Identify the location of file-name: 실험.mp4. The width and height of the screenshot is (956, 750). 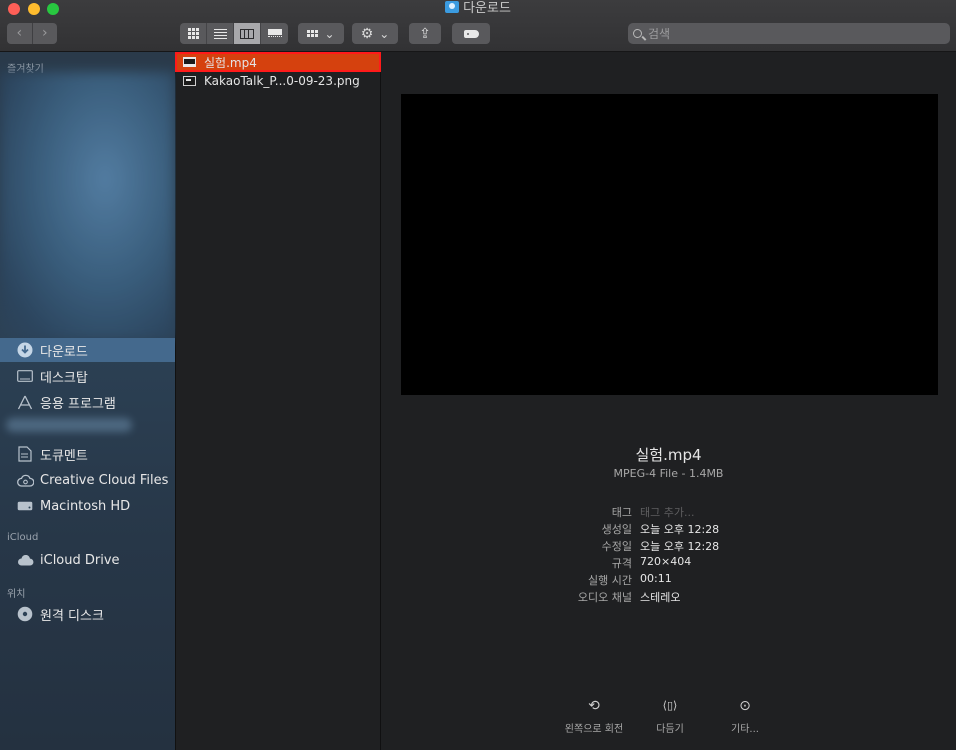
(230, 62).